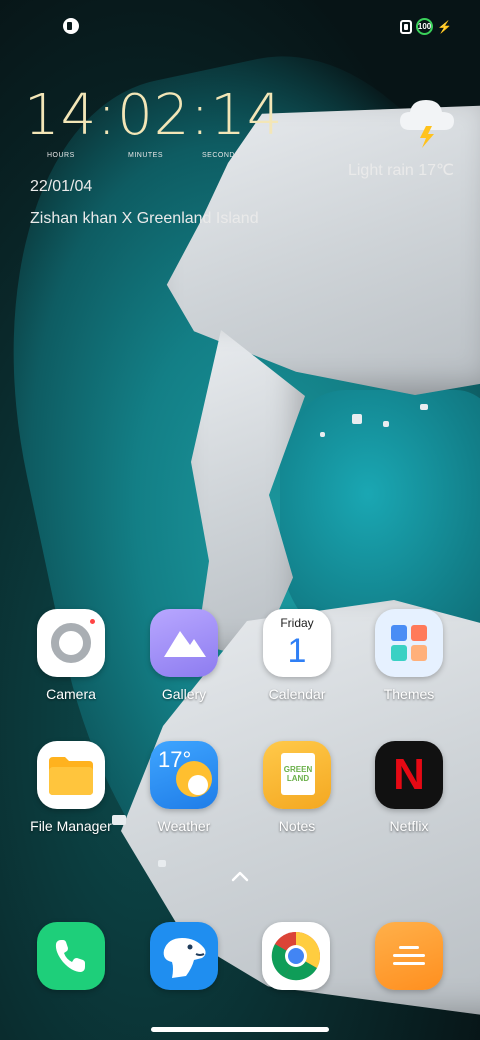 Image resolution: width=480 pixels, height=1040 pixels. What do you see at coordinates (427, 120) in the screenshot?
I see `cloud-lightning-icon` at bounding box center [427, 120].